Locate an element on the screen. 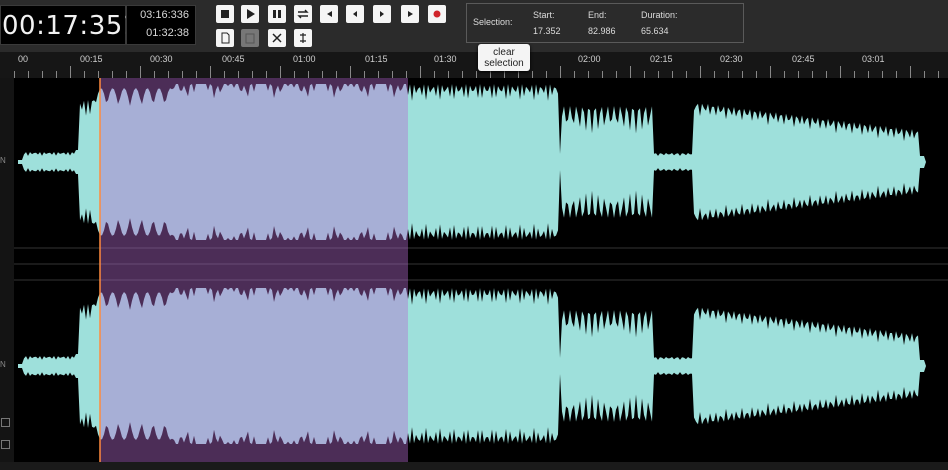 This screenshot has width=948, height=470. cut-button is located at coordinates (277, 38).